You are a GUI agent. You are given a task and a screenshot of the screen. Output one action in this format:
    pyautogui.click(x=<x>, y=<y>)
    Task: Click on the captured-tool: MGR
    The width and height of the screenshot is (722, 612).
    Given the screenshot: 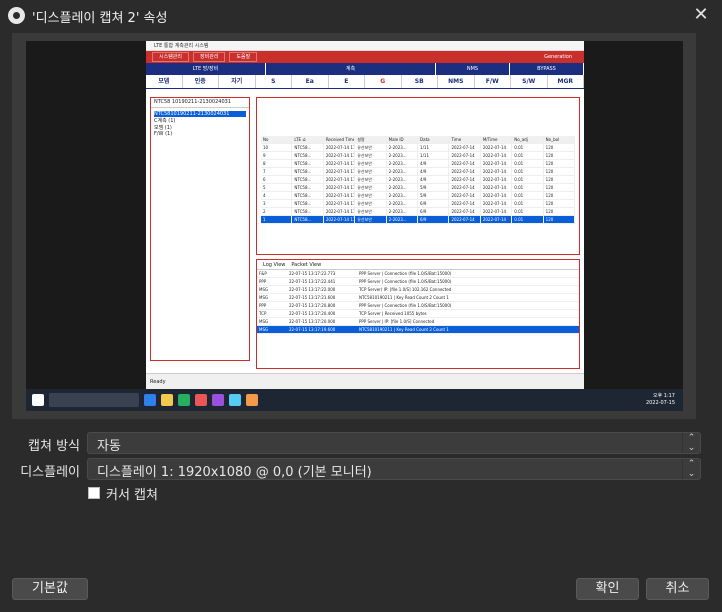 What is the action you would take?
    pyautogui.click(x=566, y=81)
    